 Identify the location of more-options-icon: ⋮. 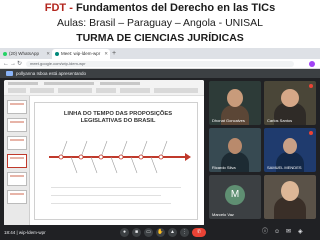
(184, 232).